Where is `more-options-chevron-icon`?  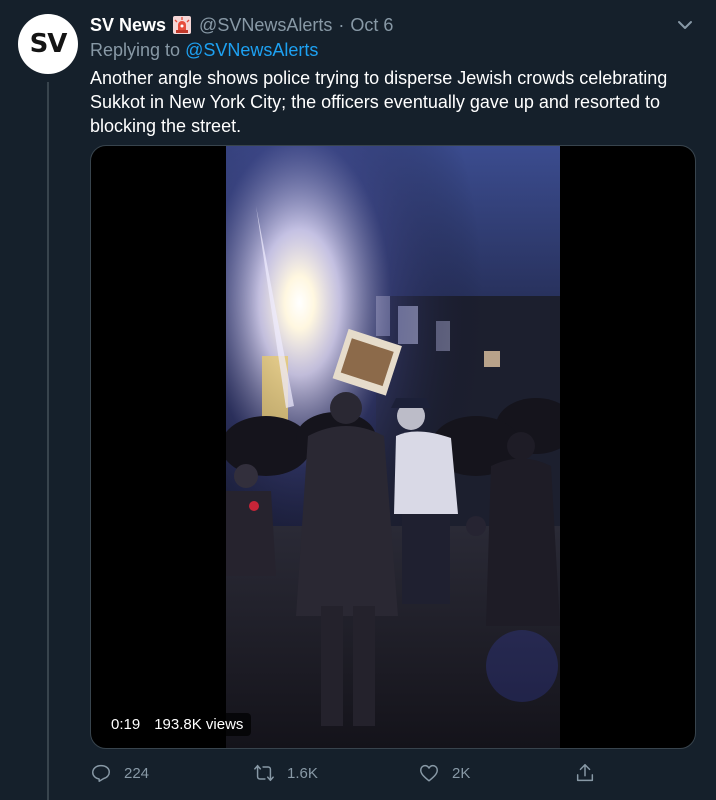
more-options-chevron-icon is located at coordinates (685, 25).